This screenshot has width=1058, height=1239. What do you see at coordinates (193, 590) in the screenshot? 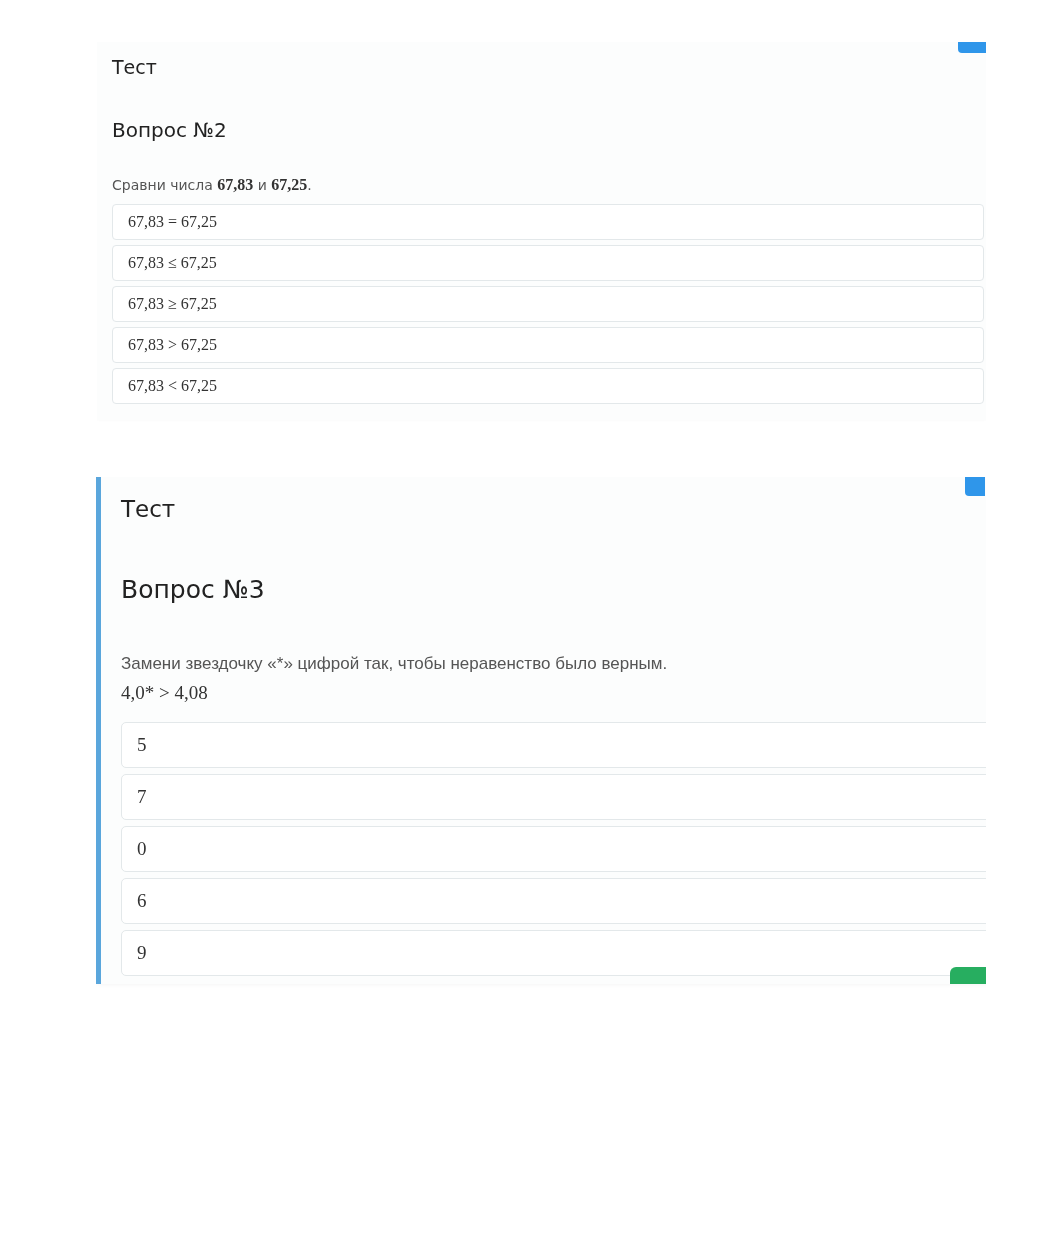
I see `question-title: Вопрос №3` at bounding box center [193, 590].